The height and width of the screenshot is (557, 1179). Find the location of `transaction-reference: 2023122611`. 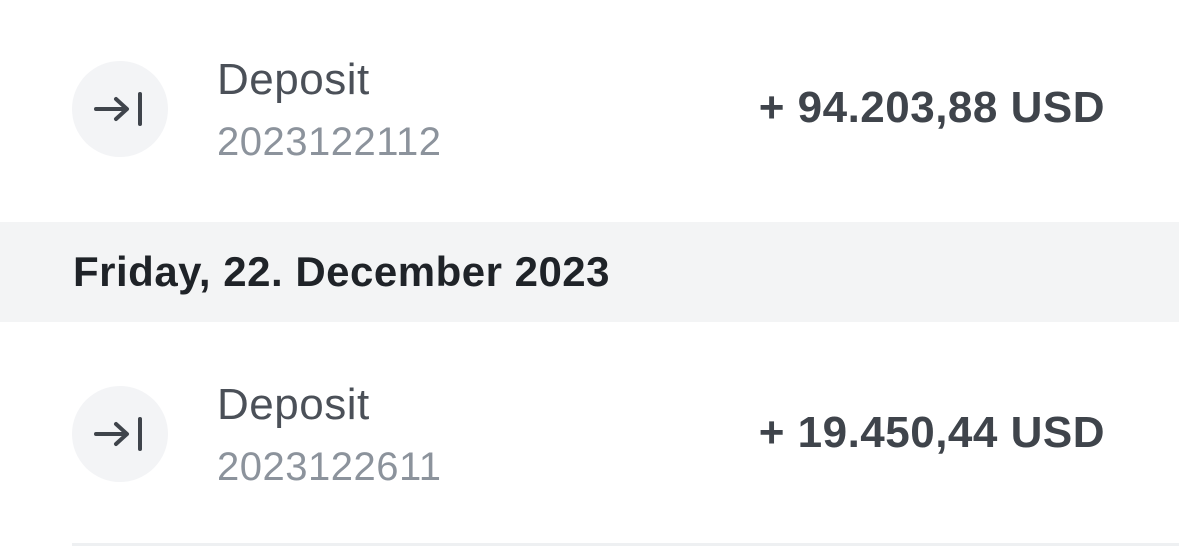

transaction-reference: 2023122611 is located at coordinates (329, 467).